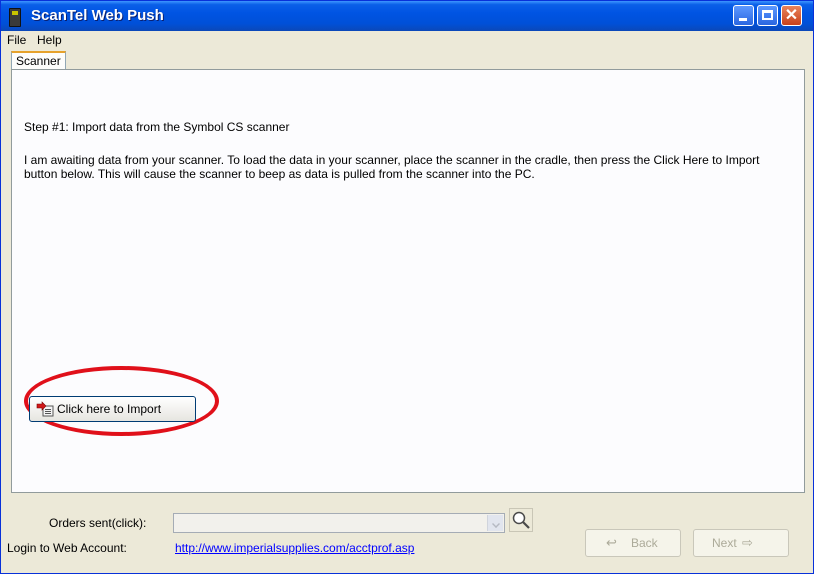 Image resolution: width=814 pixels, height=574 pixels. What do you see at coordinates (407, 16) in the screenshot?
I see `title-bar: ScanTel Web Push ✕` at bounding box center [407, 16].